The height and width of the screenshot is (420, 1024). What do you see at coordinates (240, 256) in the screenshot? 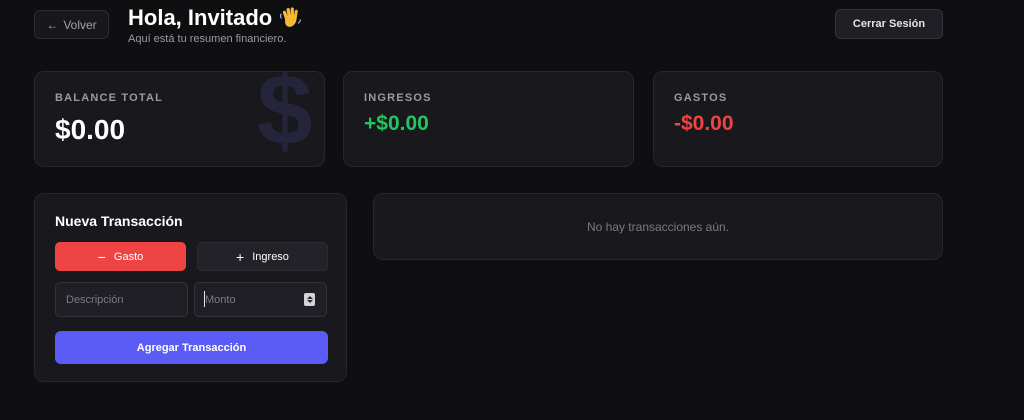
I see `plus-icon: +` at bounding box center [240, 256].